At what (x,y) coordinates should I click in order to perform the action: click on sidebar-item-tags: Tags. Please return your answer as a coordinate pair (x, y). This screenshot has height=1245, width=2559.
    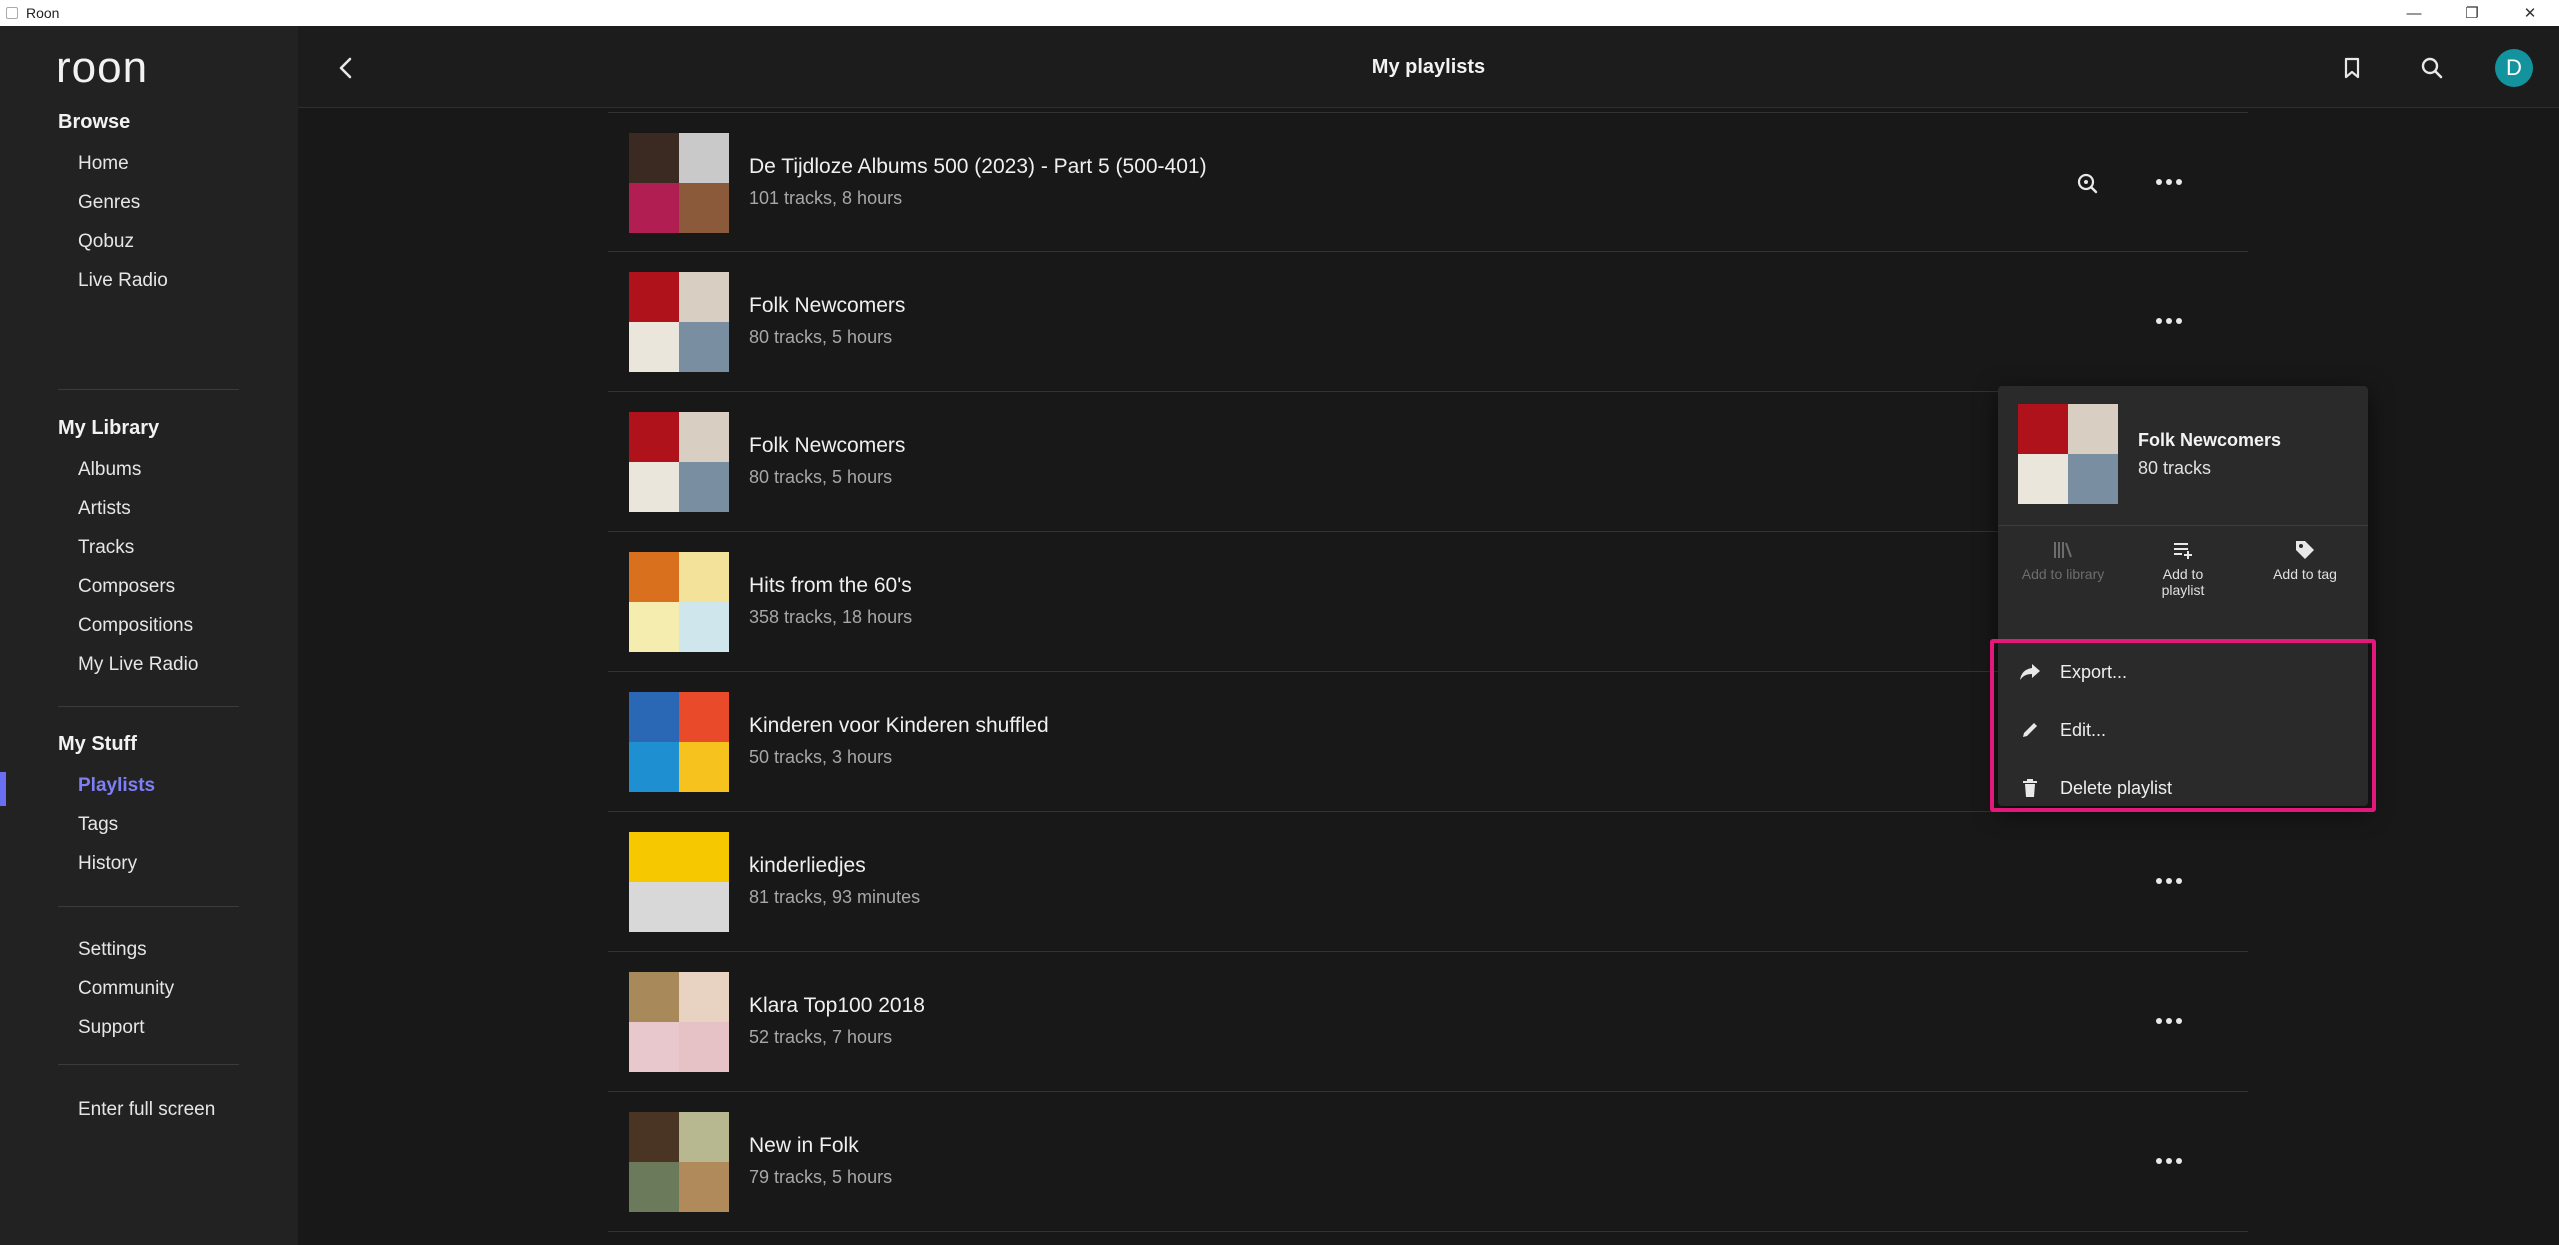
    Looking at the image, I should click on (106, 824).